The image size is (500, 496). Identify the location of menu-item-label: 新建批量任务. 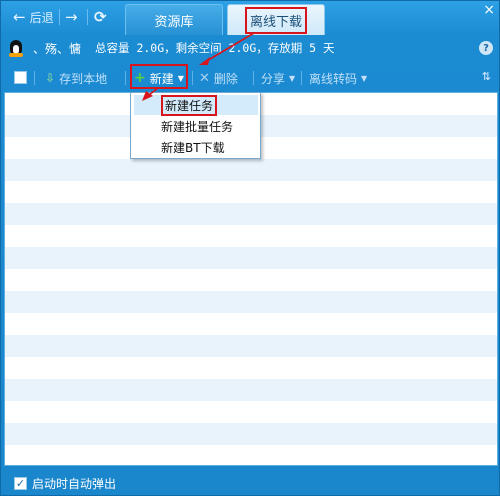
(197, 126).